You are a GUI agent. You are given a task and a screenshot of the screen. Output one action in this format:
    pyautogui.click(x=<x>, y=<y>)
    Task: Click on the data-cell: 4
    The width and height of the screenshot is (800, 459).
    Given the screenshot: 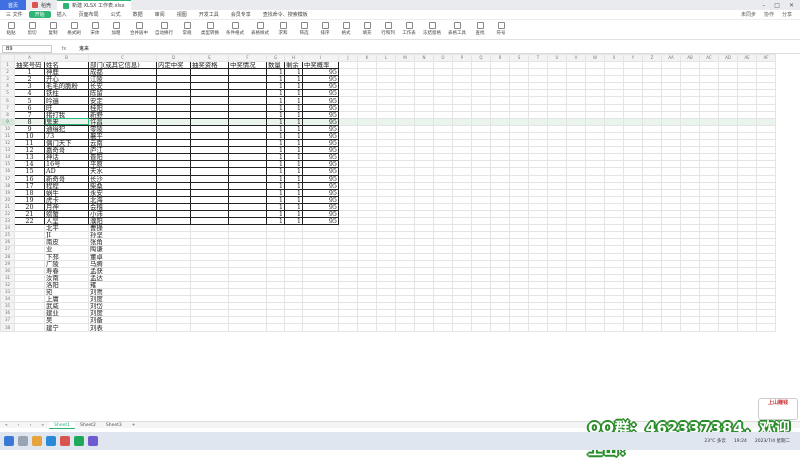 What is the action you would take?
    pyautogui.click(x=29, y=93)
    